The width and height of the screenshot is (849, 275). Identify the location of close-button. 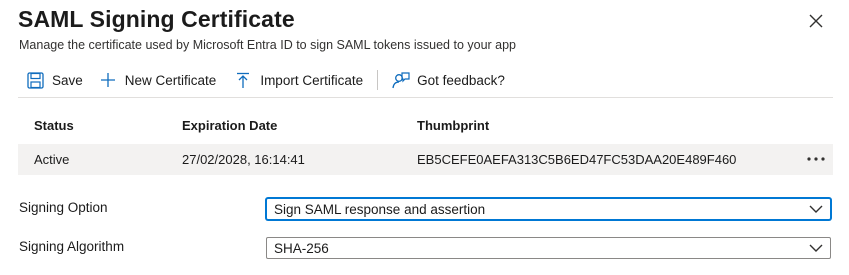
(816, 21).